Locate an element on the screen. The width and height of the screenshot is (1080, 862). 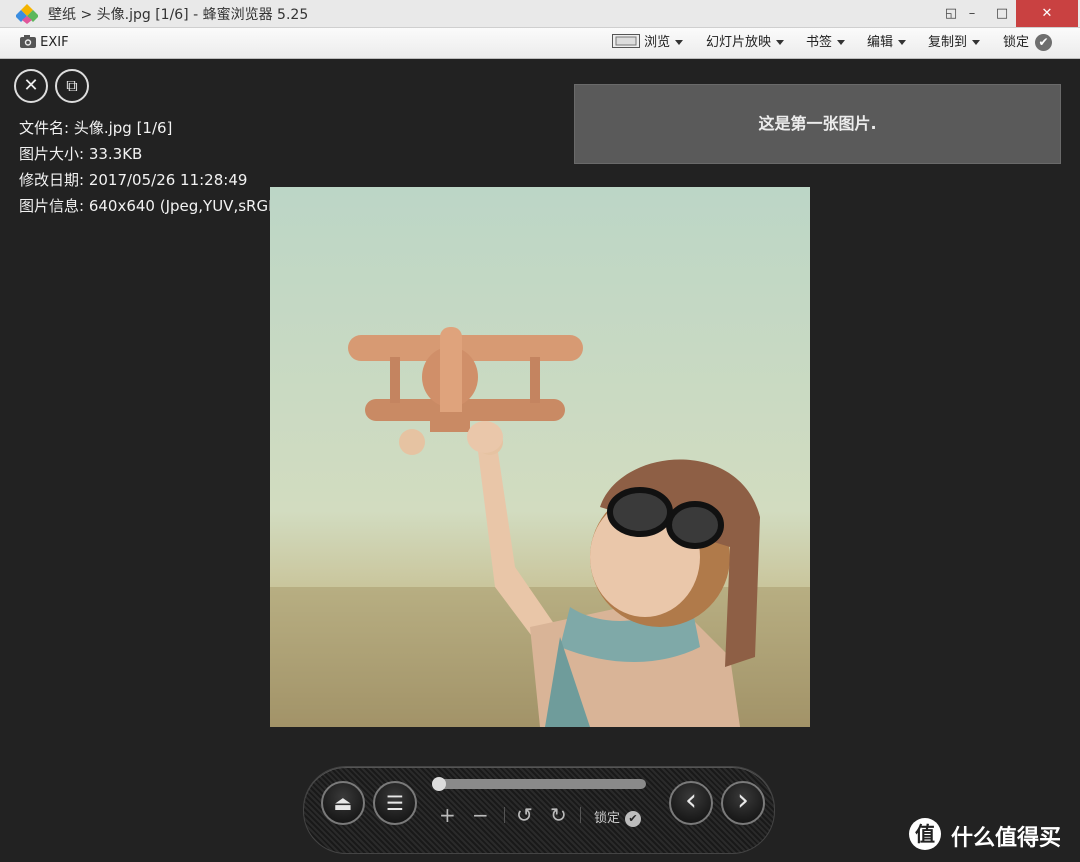
slideshow-menu: 幻灯片放映 is located at coordinates (745, 43).